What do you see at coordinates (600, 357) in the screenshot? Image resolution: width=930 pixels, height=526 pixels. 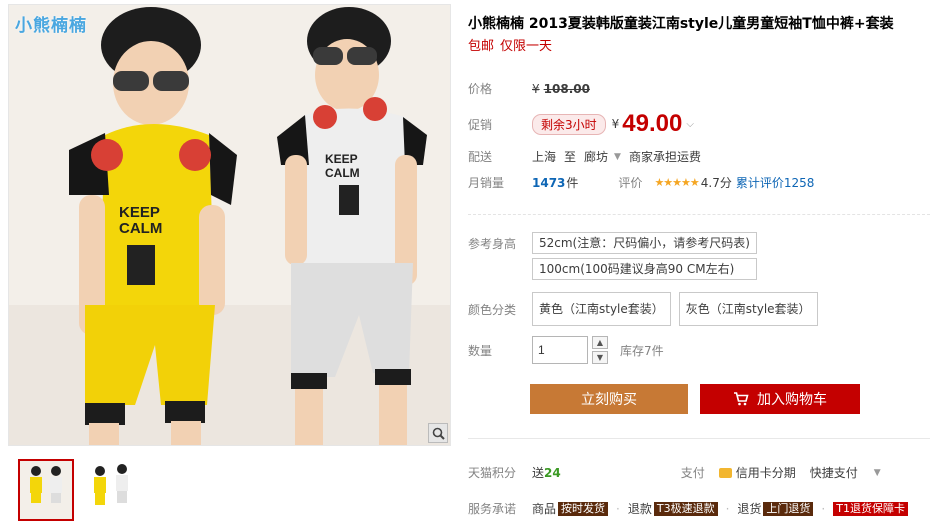 I see `decrease-icon: ▼` at bounding box center [600, 357].